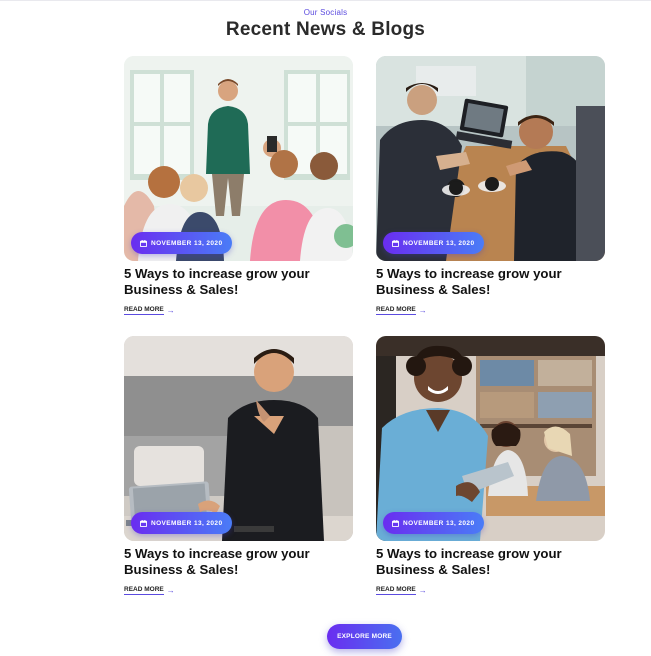 The width and height of the screenshot is (651, 656). I want to click on smiling-man-laptop-image, so click(238, 438).